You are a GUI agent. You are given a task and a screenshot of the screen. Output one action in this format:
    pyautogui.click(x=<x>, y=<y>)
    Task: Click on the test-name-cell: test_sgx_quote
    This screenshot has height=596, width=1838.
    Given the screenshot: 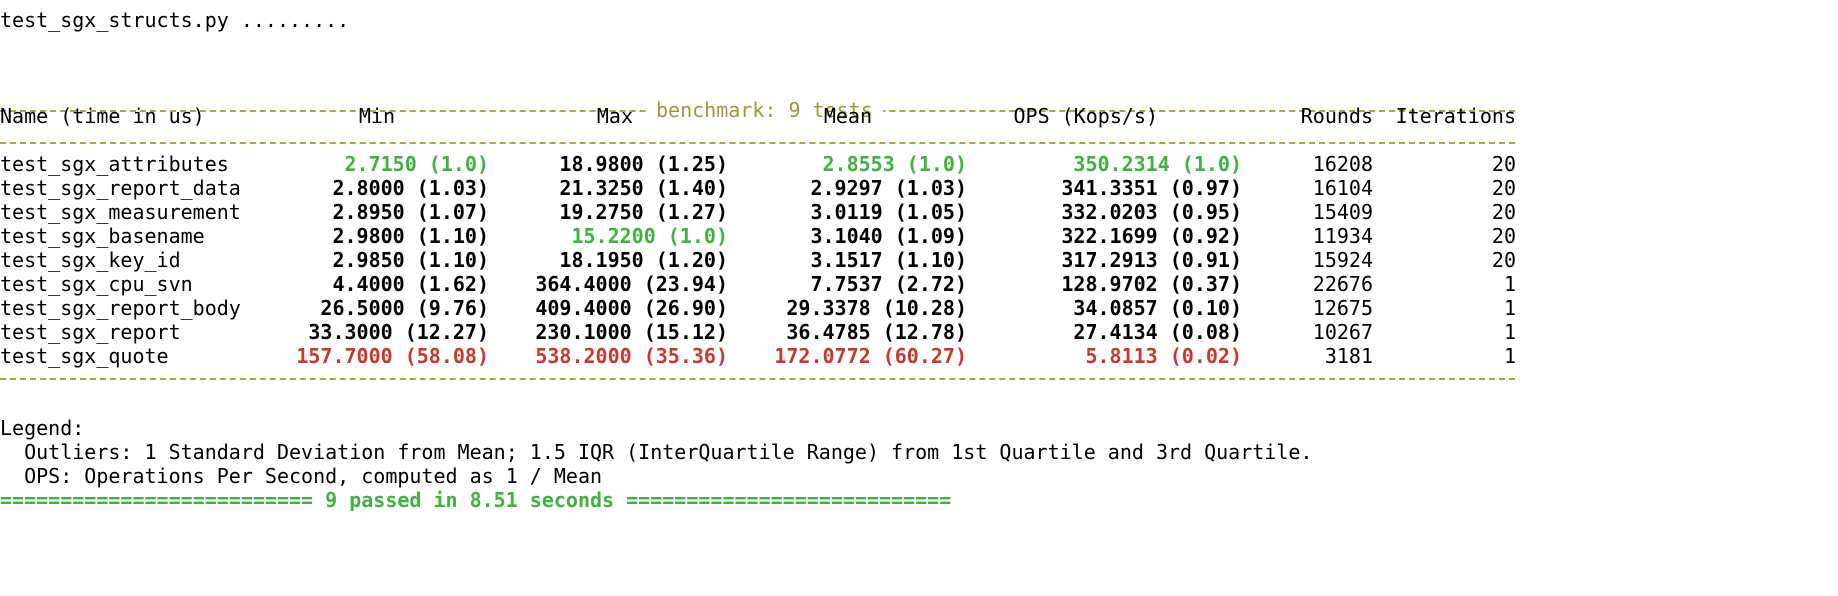 What is the action you would take?
    pyautogui.click(x=84, y=356)
    